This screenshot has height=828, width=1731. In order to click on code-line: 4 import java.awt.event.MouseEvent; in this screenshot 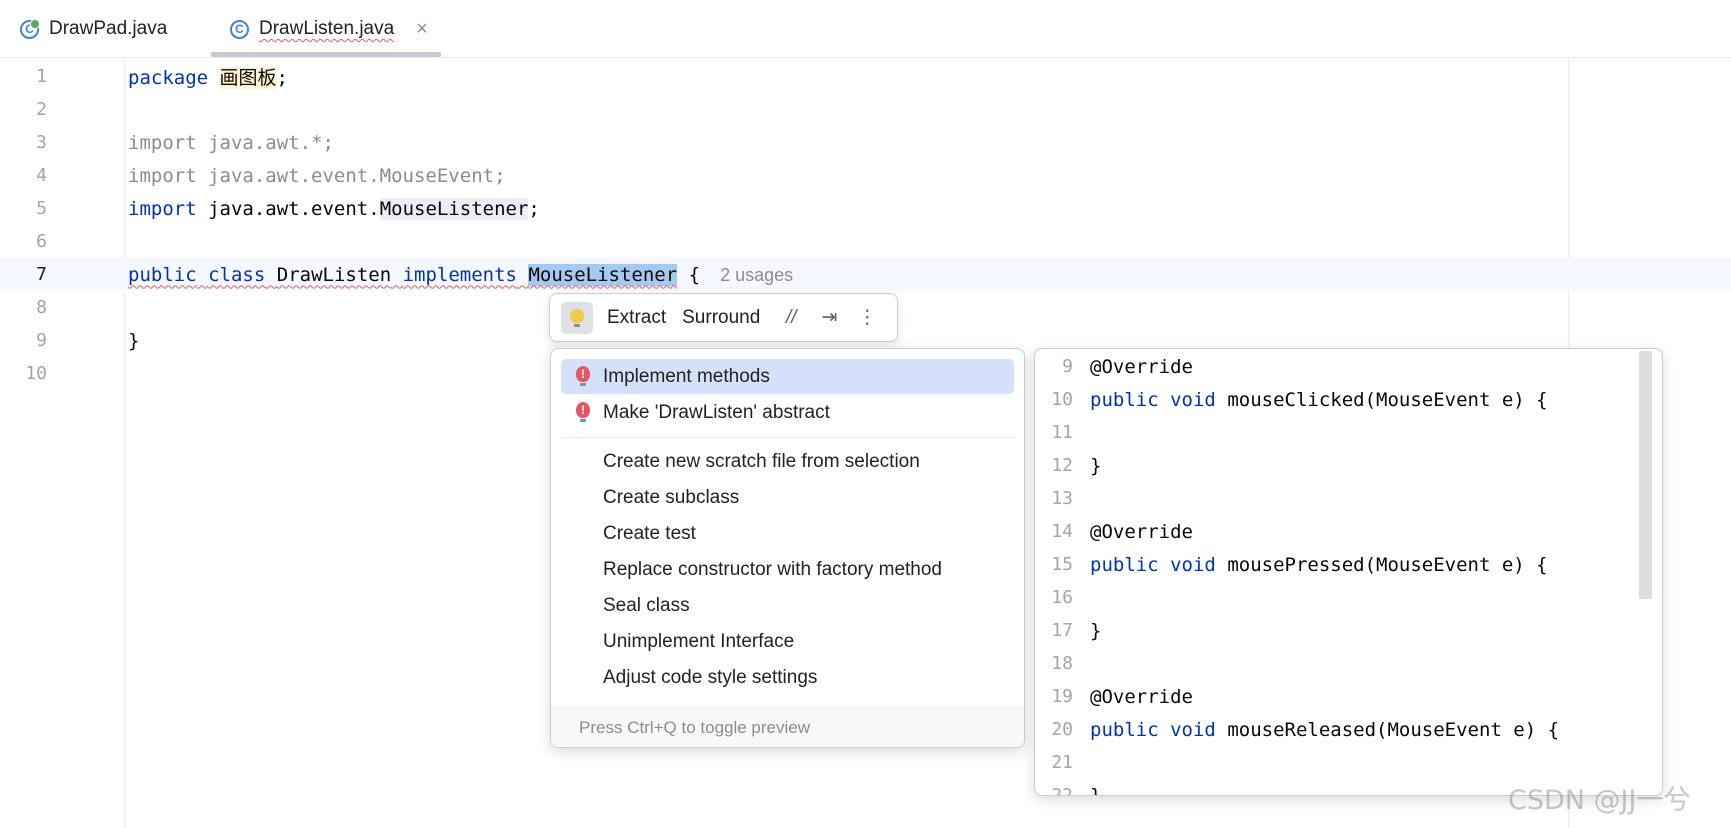, I will do `click(865, 175)`.